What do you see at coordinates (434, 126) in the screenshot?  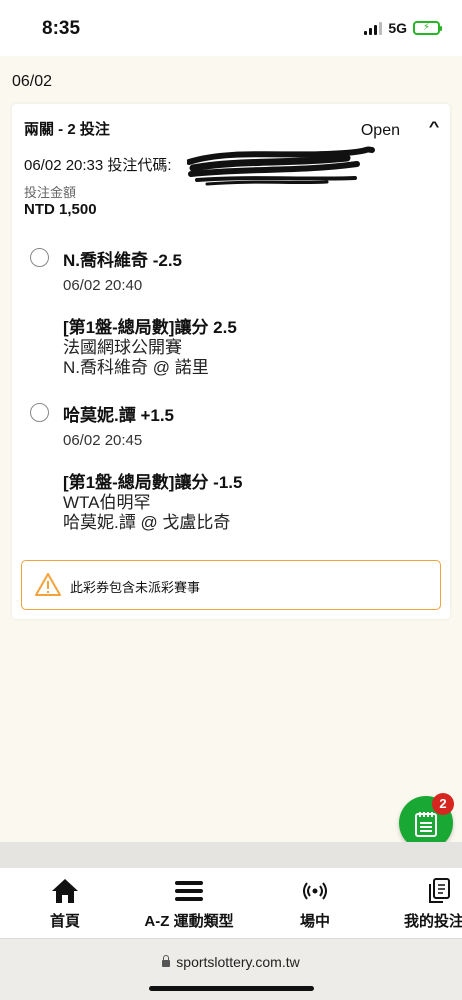 I see `chevron-up-icon: ^` at bounding box center [434, 126].